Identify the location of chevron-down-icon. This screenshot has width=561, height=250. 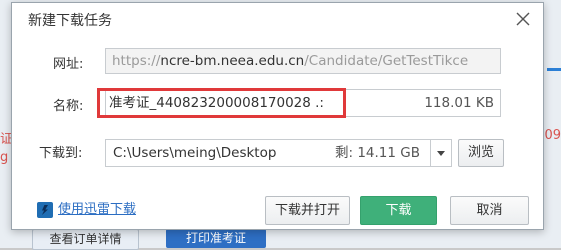
(441, 153).